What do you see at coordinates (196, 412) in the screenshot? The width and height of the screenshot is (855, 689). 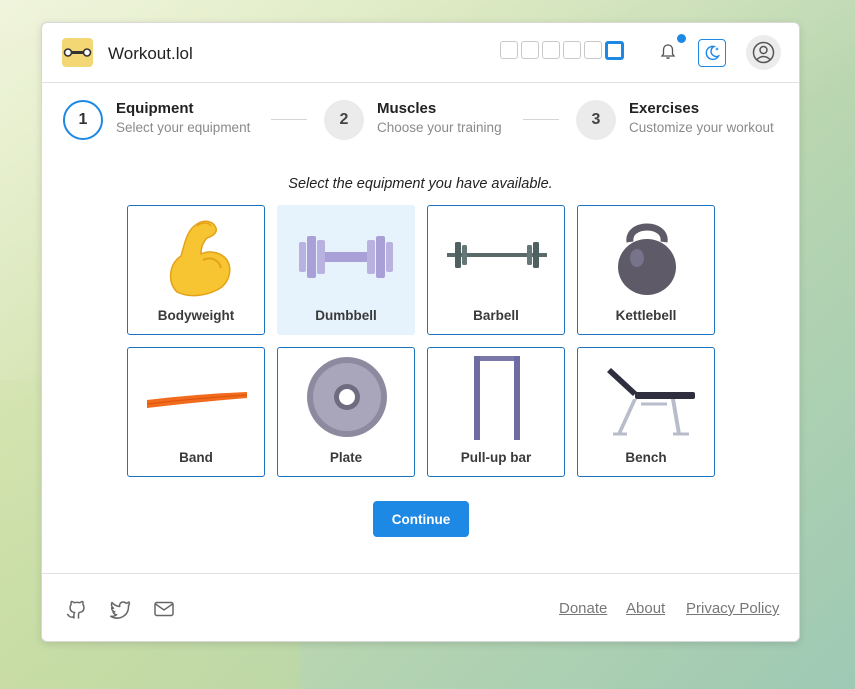 I see `equipment-tile-band: Band` at bounding box center [196, 412].